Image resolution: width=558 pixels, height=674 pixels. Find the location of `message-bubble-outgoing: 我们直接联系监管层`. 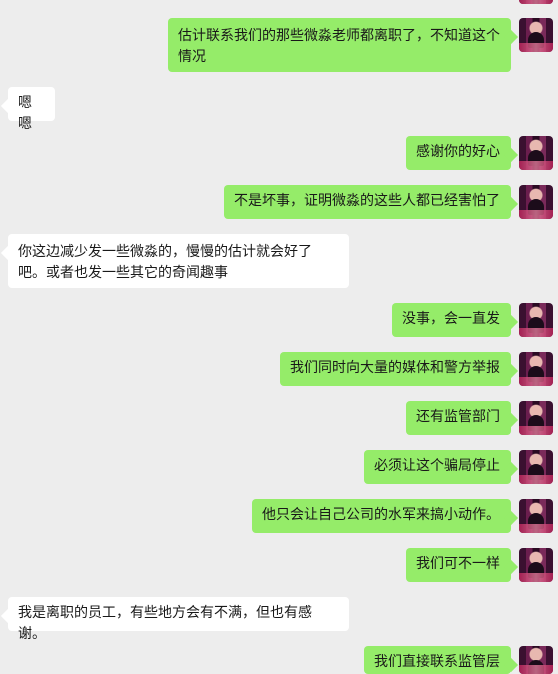

message-bubble-outgoing: 我们直接联系监管层 is located at coordinates (437, 660).